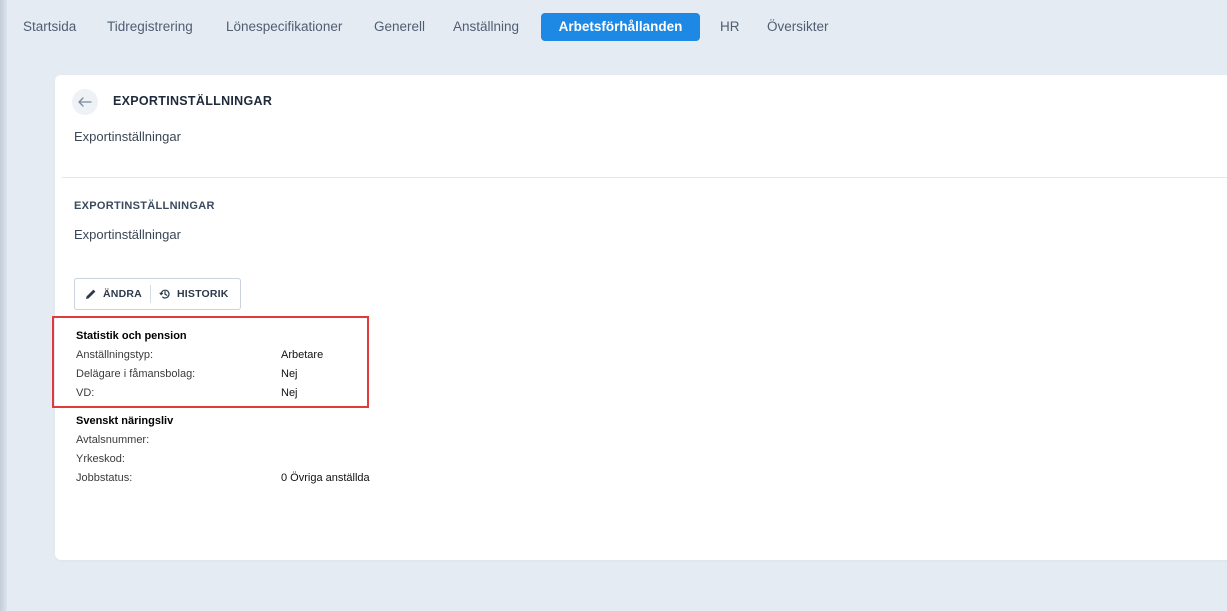 The image size is (1227, 611). Describe the element at coordinates (136, 374) in the screenshot. I see `field-label-delagare: Delägare i fåmansbolag:` at that location.